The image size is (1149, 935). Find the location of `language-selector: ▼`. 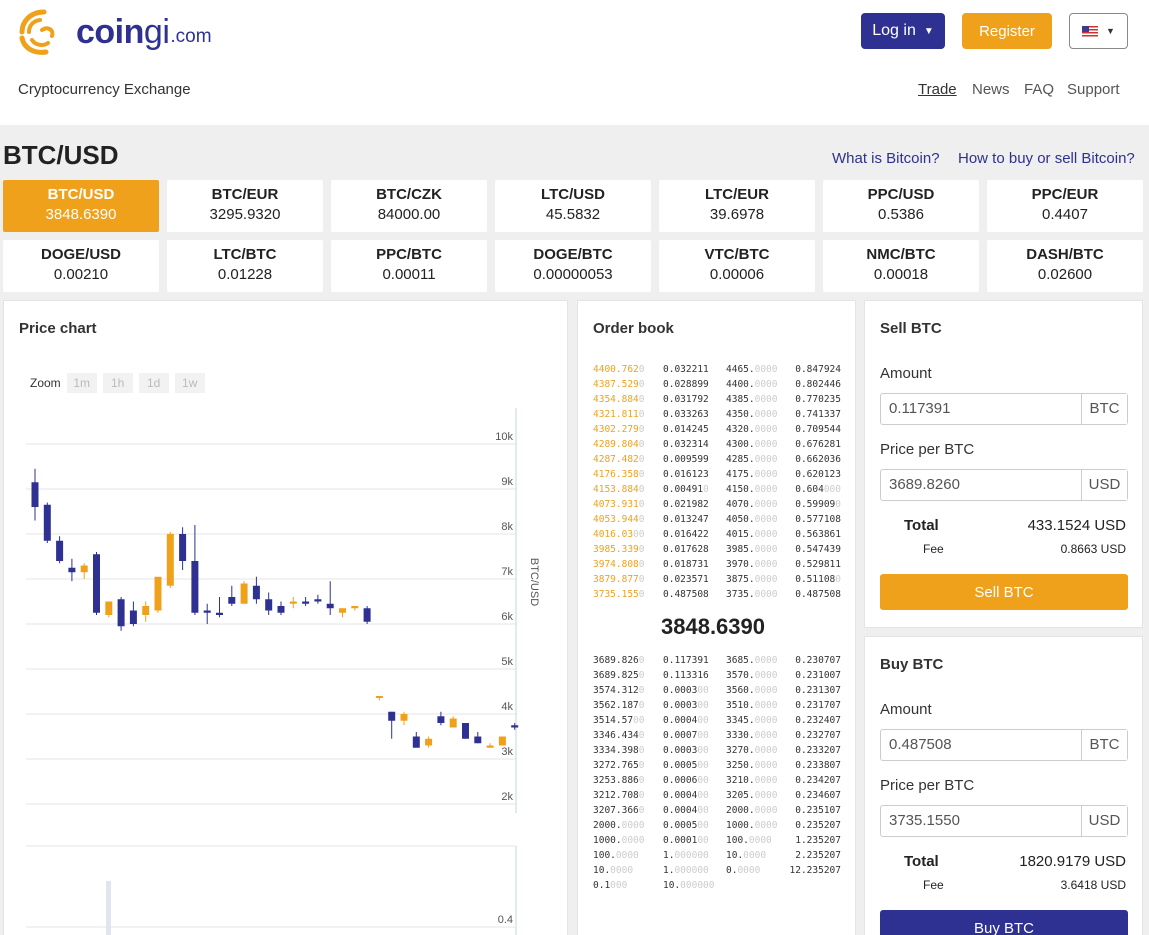

language-selector: ▼ is located at coordinates (1098, 31).